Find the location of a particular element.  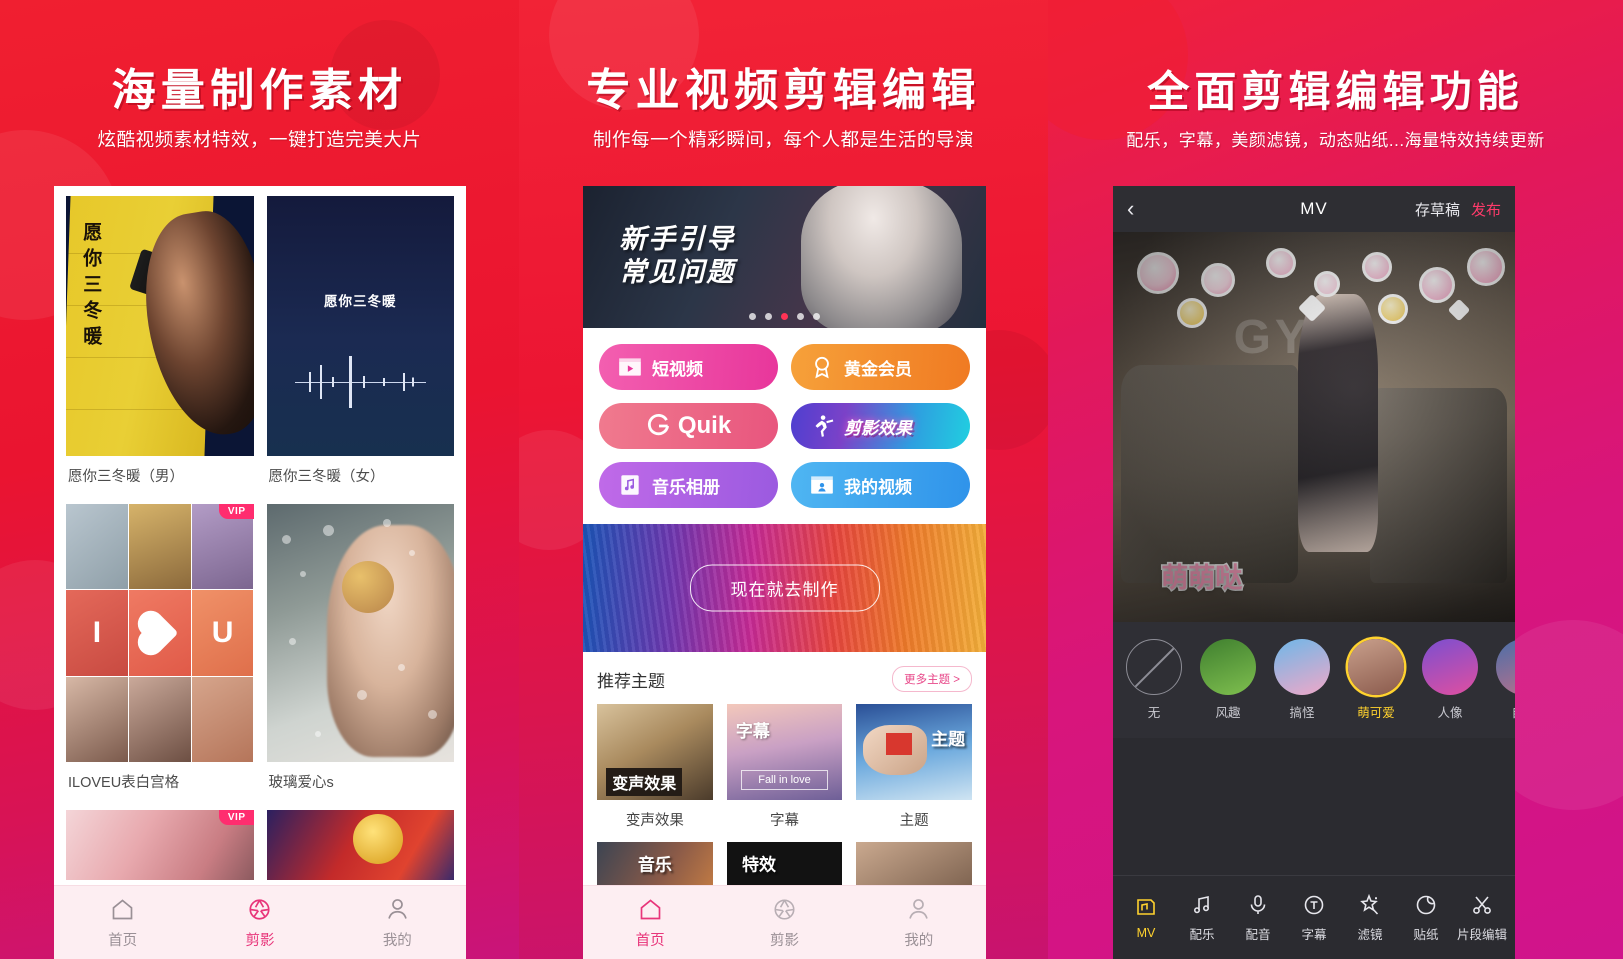

button-quik: Quik is located at coordinates (688, 426).